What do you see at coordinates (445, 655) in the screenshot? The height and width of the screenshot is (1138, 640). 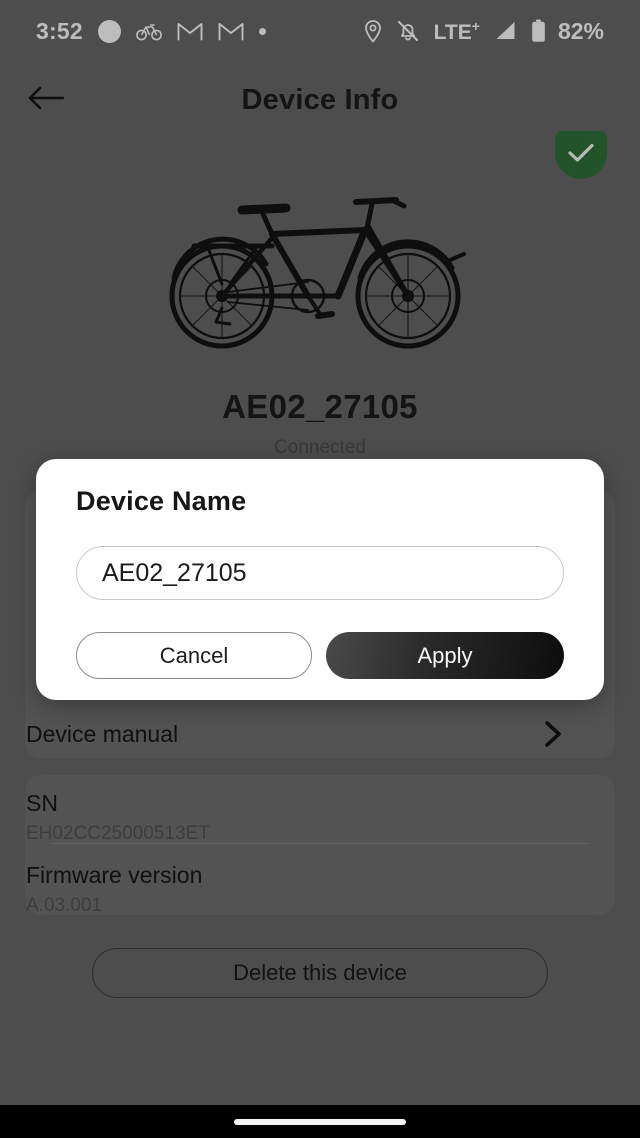 I see `apply-button: Apply` at bounding box center [445, 655].